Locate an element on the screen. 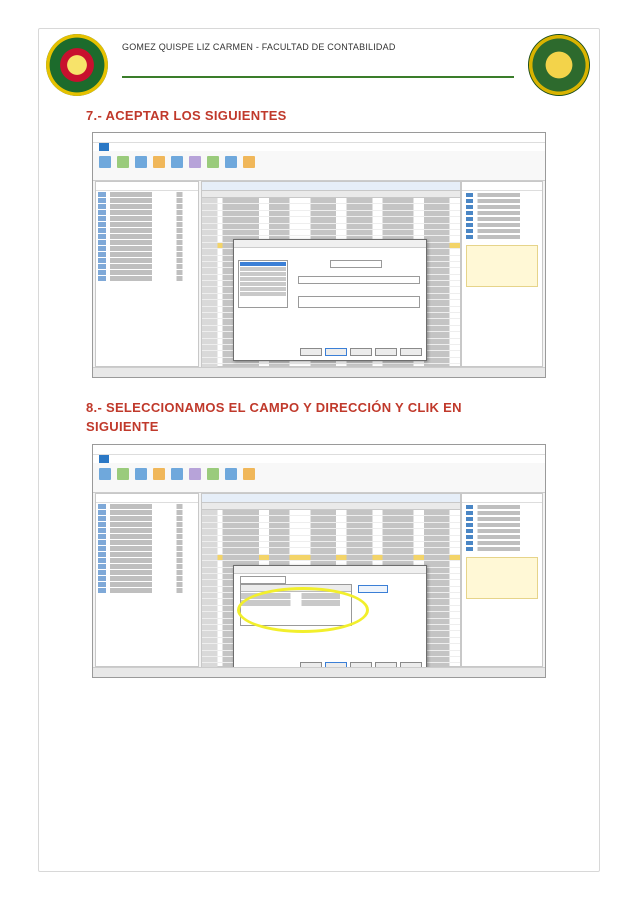 The image size is (638, 902). app-body is located at coordinates (319, 585).